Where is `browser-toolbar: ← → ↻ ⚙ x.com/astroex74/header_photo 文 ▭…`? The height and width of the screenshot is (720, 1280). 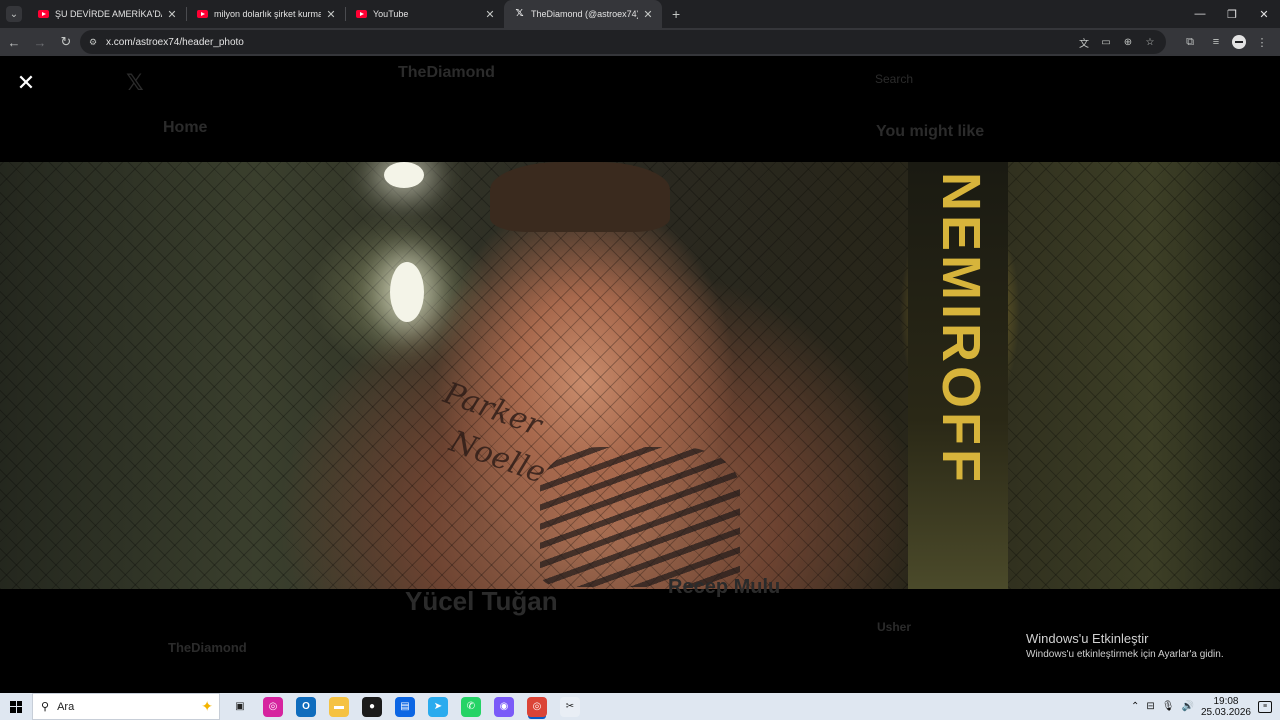 browser-toolbar: ← → ↻ ⚙ x.com/astroex74/header_photo 文 ▭… is located at coordinates (640, 42).